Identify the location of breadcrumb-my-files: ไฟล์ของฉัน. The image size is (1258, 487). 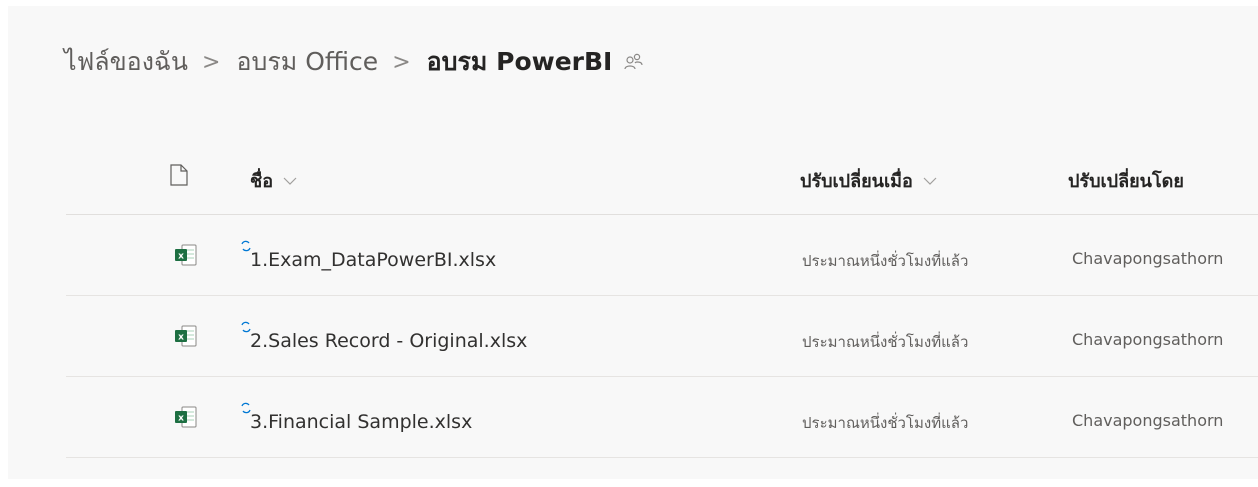
(126, 62).